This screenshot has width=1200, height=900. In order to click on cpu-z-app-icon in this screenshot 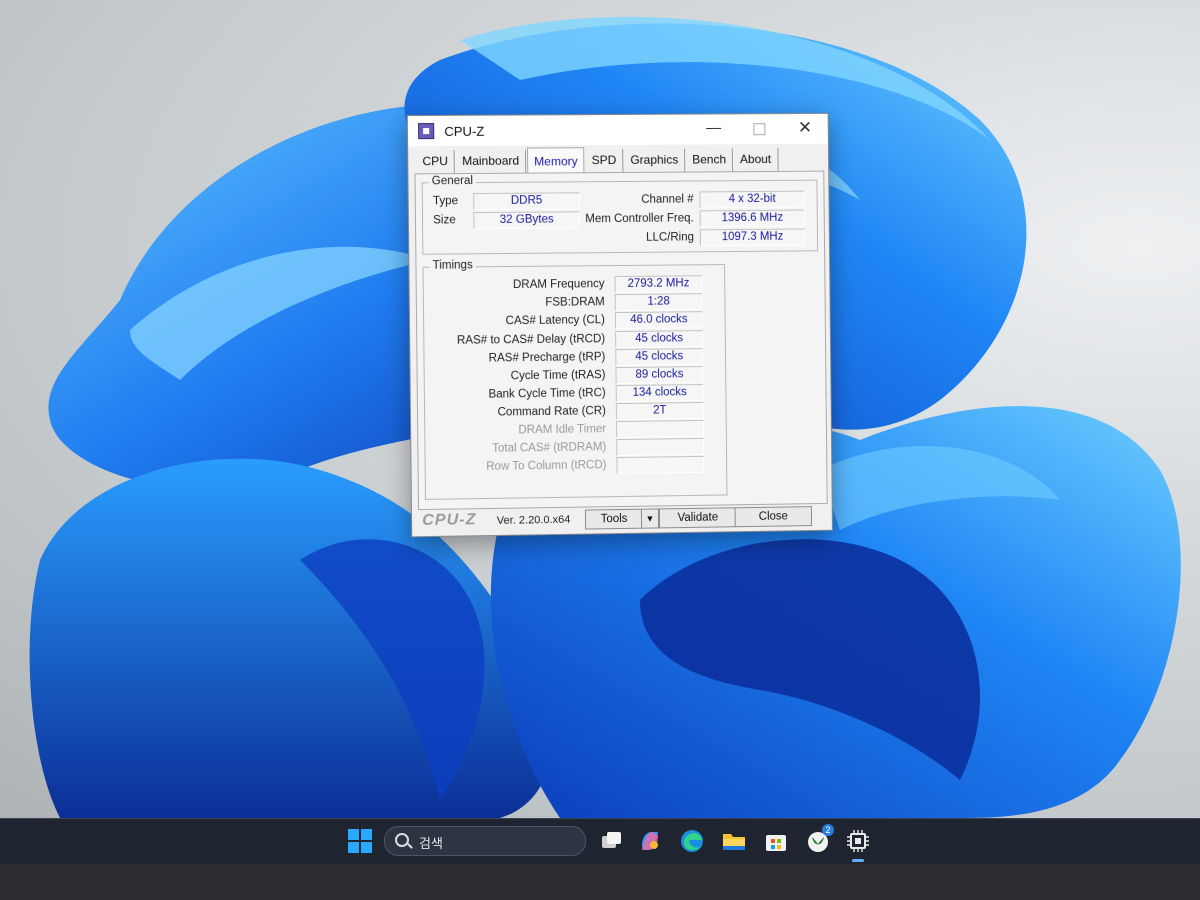, I will do `click(426, 131)`.